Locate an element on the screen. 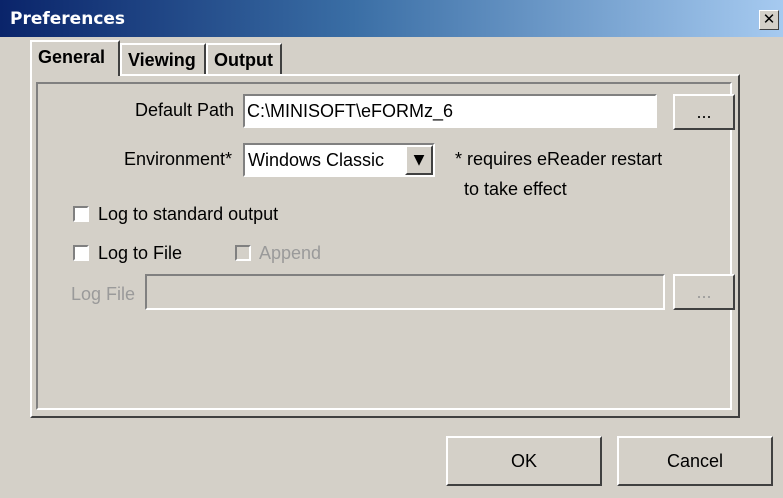 The width and height of the screenshot is (783, 498). tab-output: Output is located at coordinates (244, 58).